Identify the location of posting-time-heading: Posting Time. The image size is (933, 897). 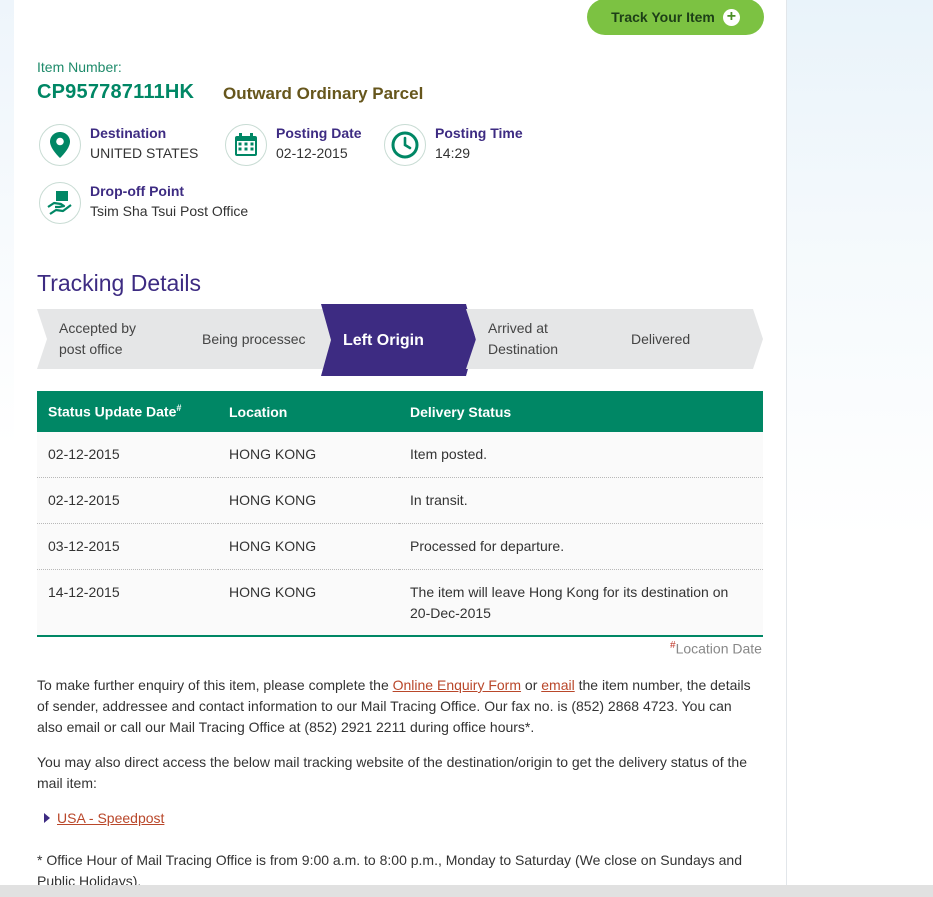
(479, 133).